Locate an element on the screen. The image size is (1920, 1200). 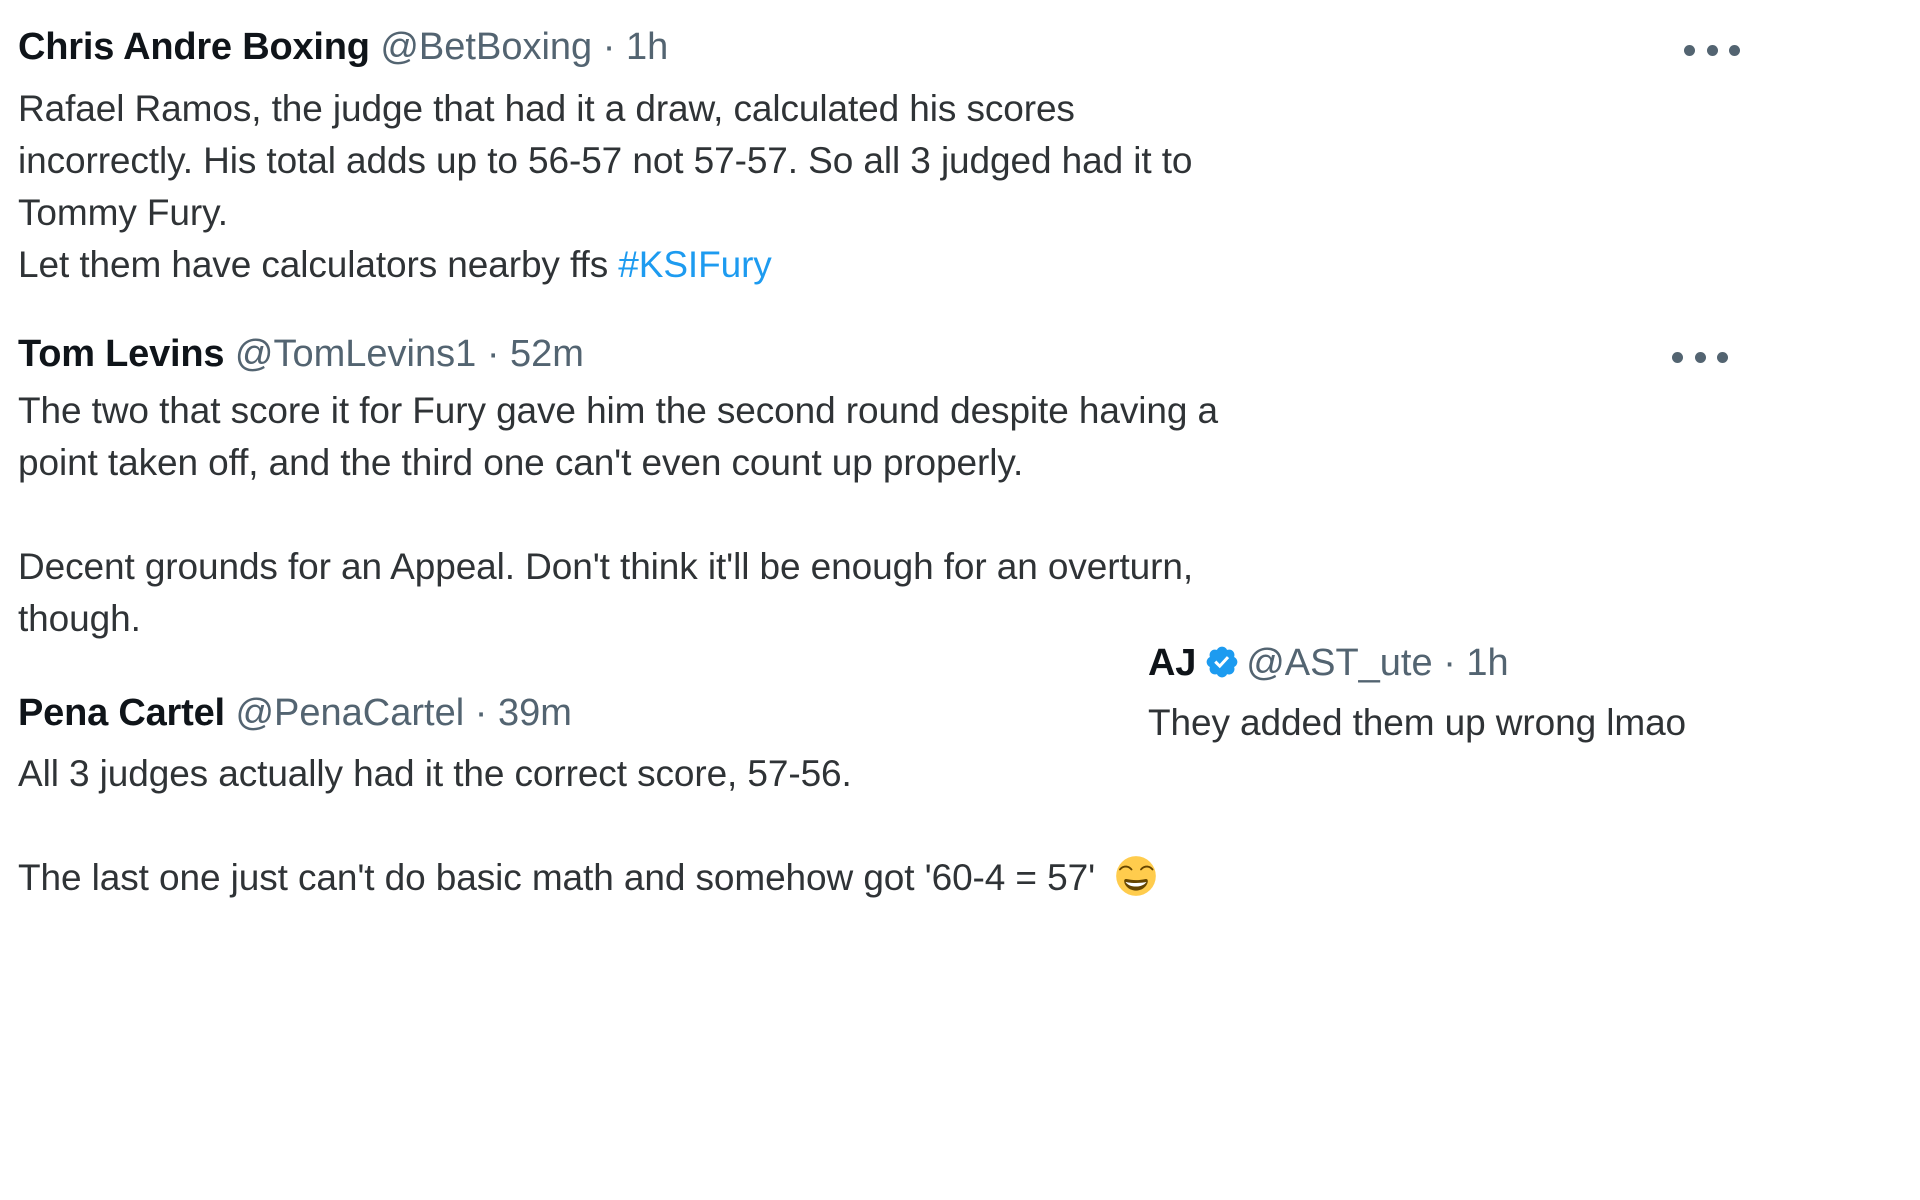
tweet-line: though. is located at coordinates (79, 618).